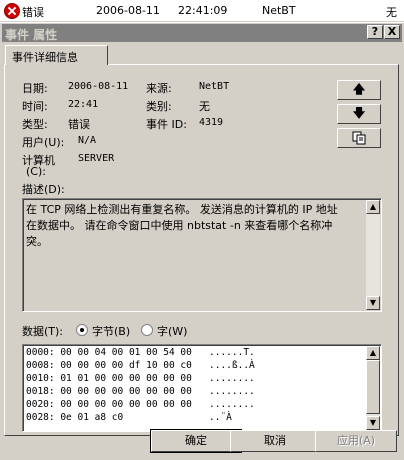  Describe the element at coordinates (129, 417) in the screenshot. I see `hex-line: 0028: 0e 01 a8 c0 ..¨À` at that location.